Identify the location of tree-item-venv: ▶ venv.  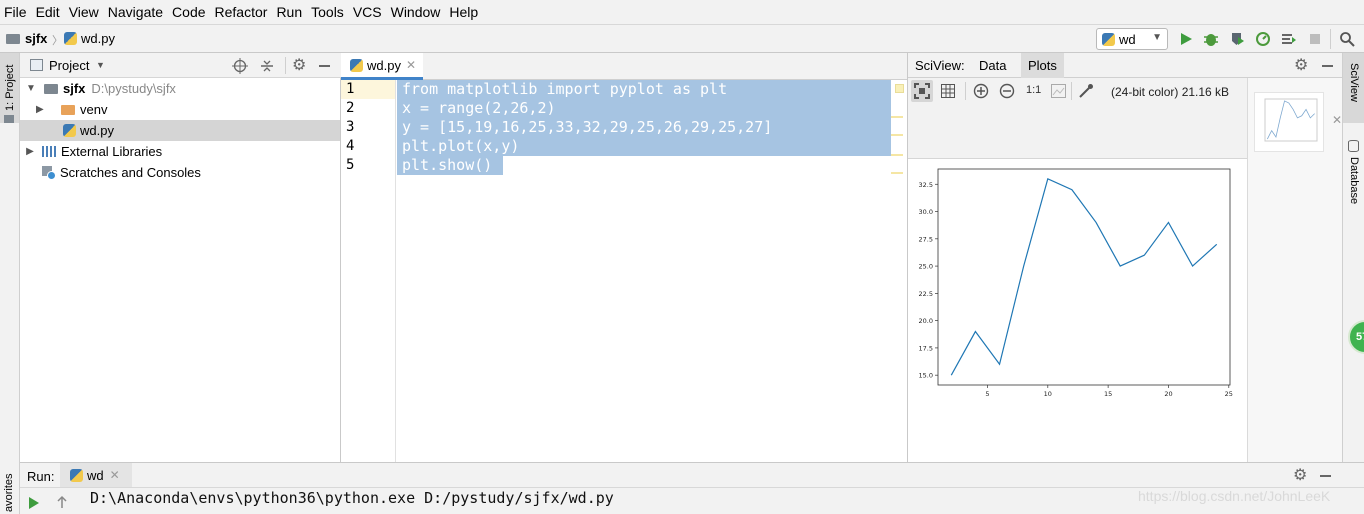
(180, 109).